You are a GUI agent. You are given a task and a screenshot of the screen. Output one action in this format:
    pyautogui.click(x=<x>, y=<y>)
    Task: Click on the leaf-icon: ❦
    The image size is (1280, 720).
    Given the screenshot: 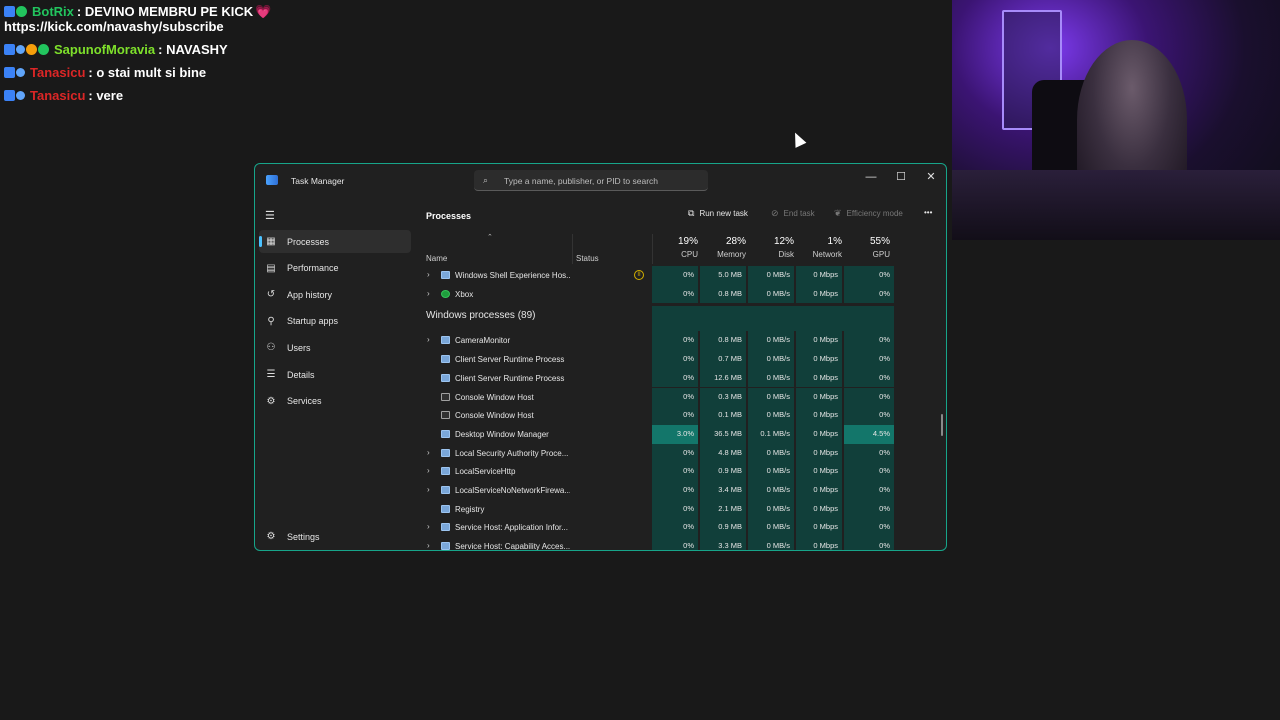 What is the action you would take?
    pyautogui.click(x=838, y=213)
    